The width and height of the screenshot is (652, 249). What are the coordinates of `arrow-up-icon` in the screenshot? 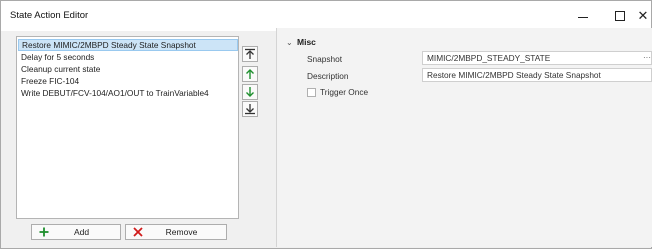 It's located at (250, 74).